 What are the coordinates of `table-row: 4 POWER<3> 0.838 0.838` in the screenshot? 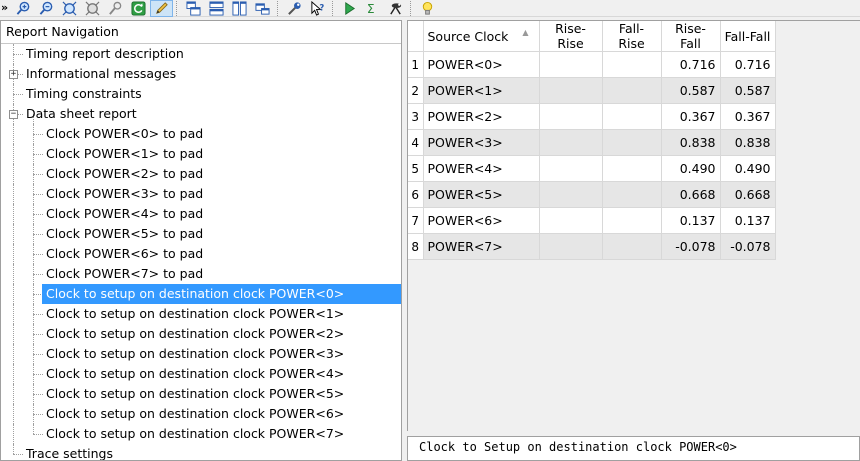 It's located at (592, 142).